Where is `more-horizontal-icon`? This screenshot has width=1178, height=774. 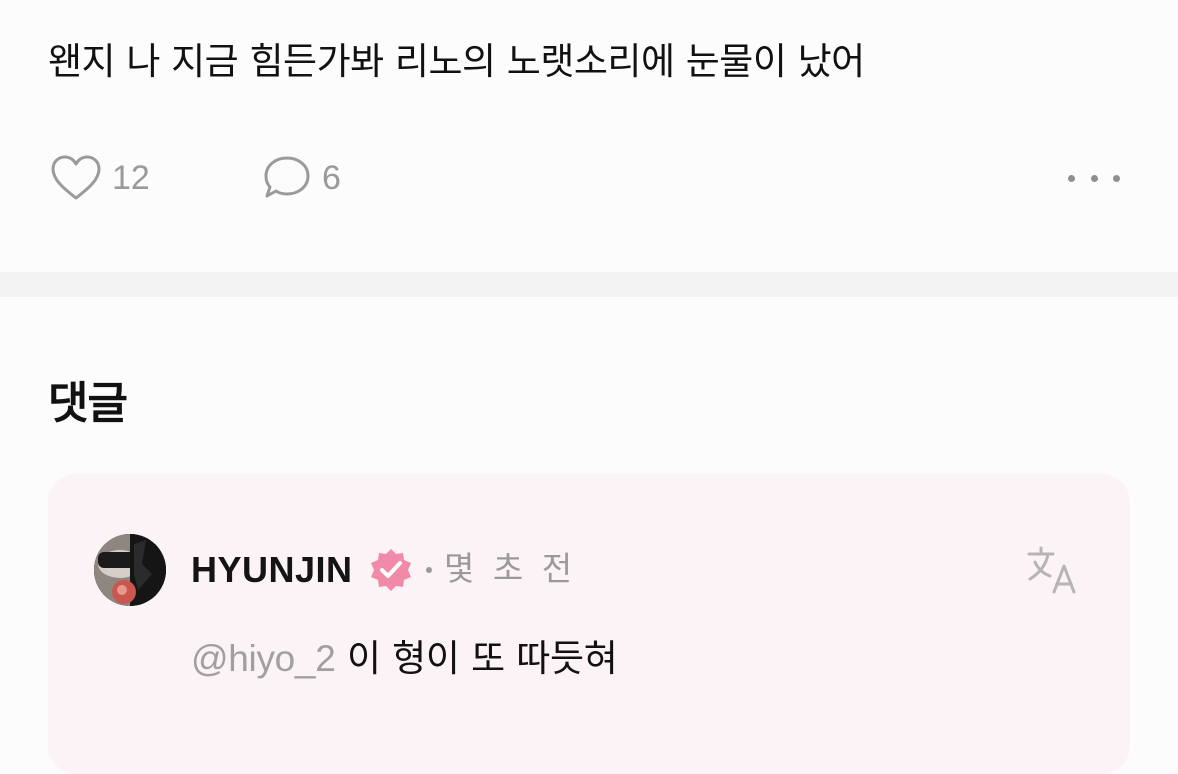
more-horizontal-icon is located at coordinates (1071, 178).